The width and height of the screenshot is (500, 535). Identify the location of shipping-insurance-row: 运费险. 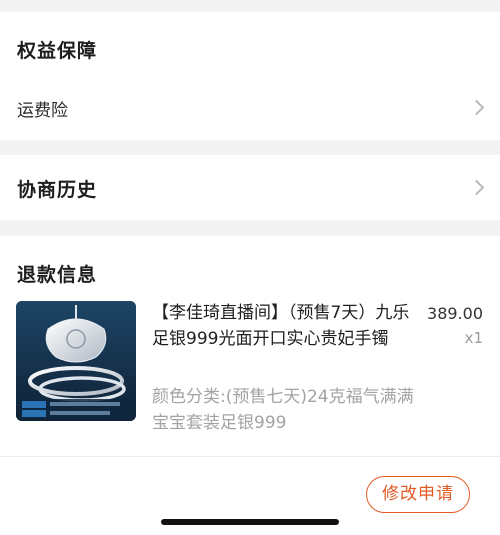
(250, 107).